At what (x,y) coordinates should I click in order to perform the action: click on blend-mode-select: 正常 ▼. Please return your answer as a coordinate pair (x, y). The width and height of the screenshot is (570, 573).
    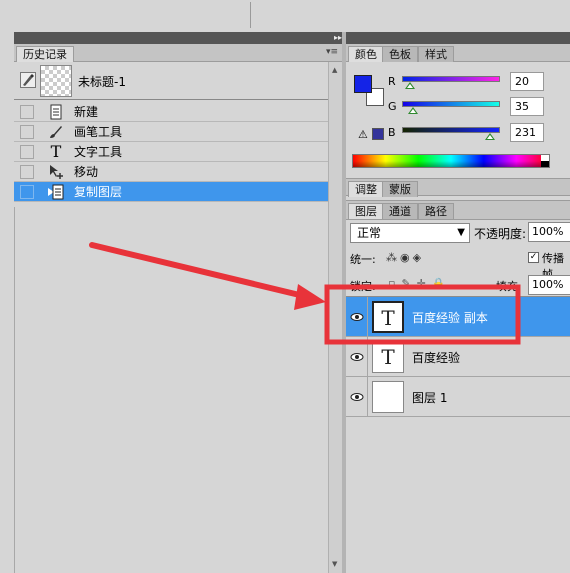
    Looking at the image, I should click on (410, 233).